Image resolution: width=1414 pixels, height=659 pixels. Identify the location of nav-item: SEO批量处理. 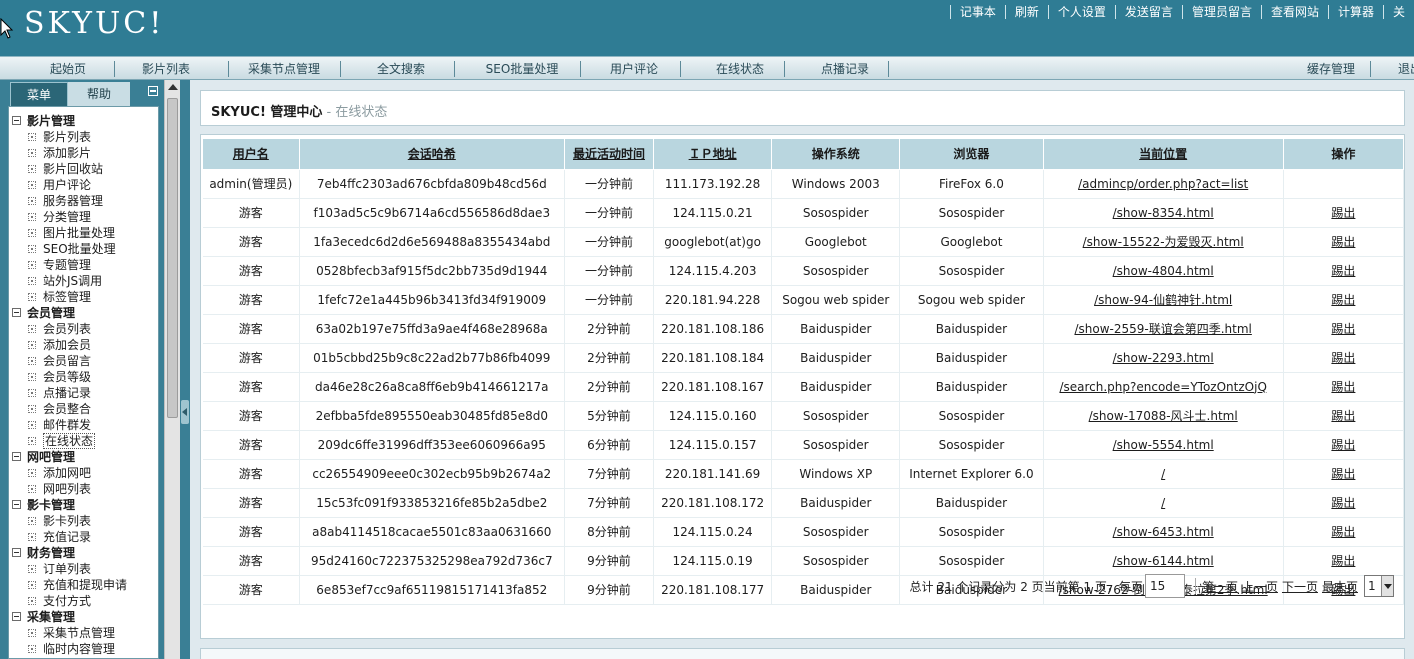
(522, 68).